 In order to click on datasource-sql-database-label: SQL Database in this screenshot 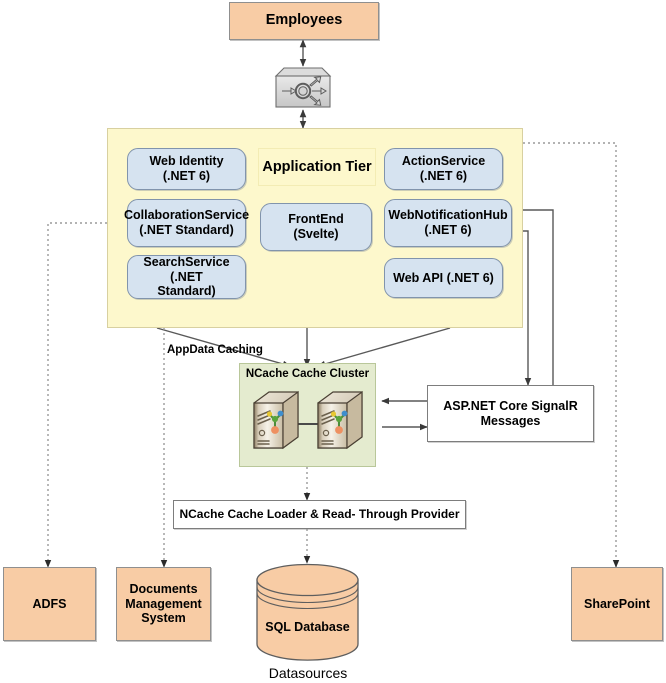, I will do `click(307, 626)`.